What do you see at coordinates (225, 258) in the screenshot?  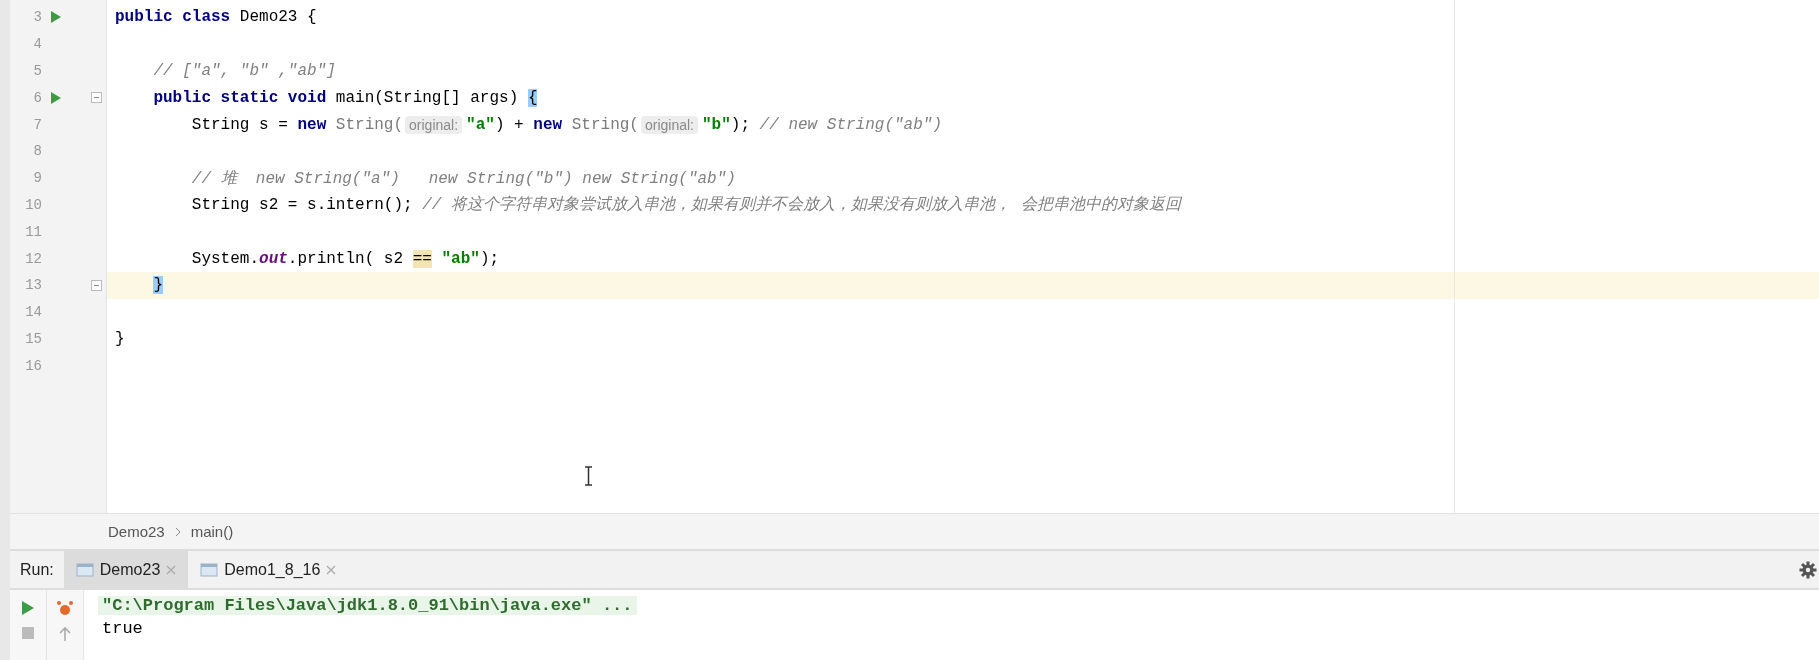 I see `code-text: System.` at bounding box center [225, 258].